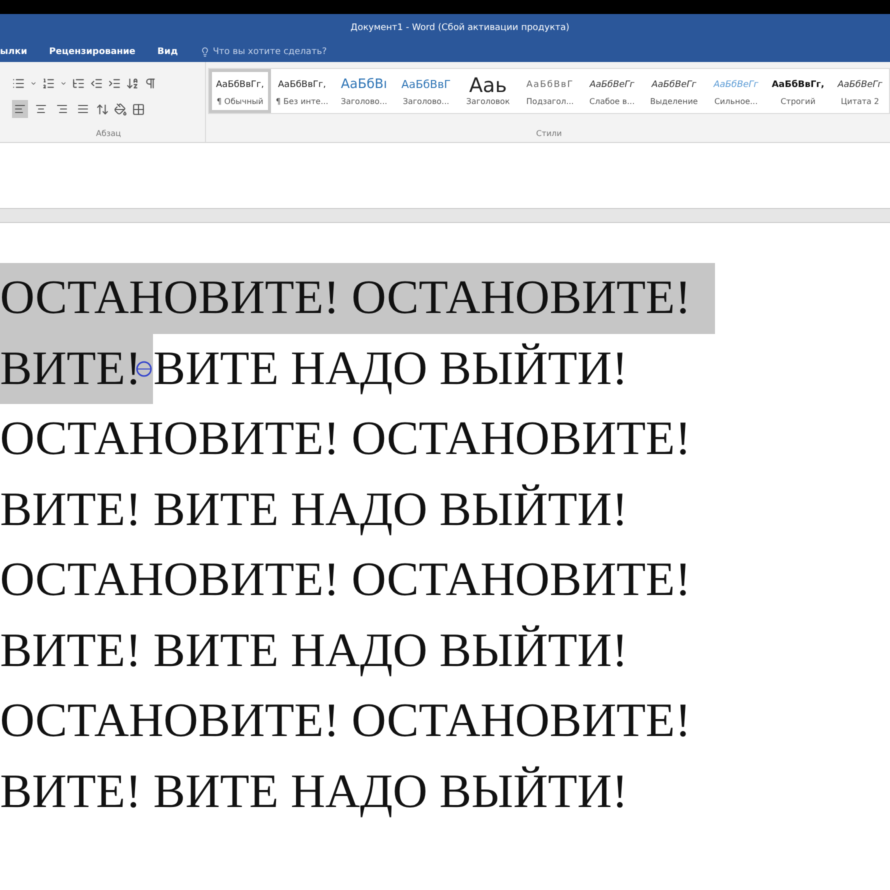 This screenshot has height=890, width=890. Describe the element at coordinates (798, 91) in the screenshot. I see `style-item: АаБбВвГг, Строгий` at that location.